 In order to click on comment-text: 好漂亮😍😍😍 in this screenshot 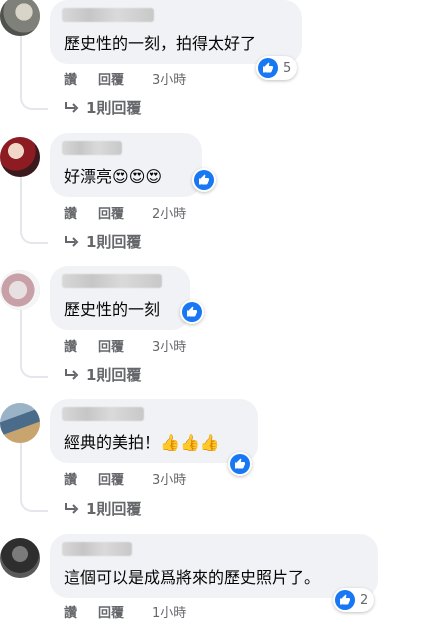, I will do `click(113, 177)`.